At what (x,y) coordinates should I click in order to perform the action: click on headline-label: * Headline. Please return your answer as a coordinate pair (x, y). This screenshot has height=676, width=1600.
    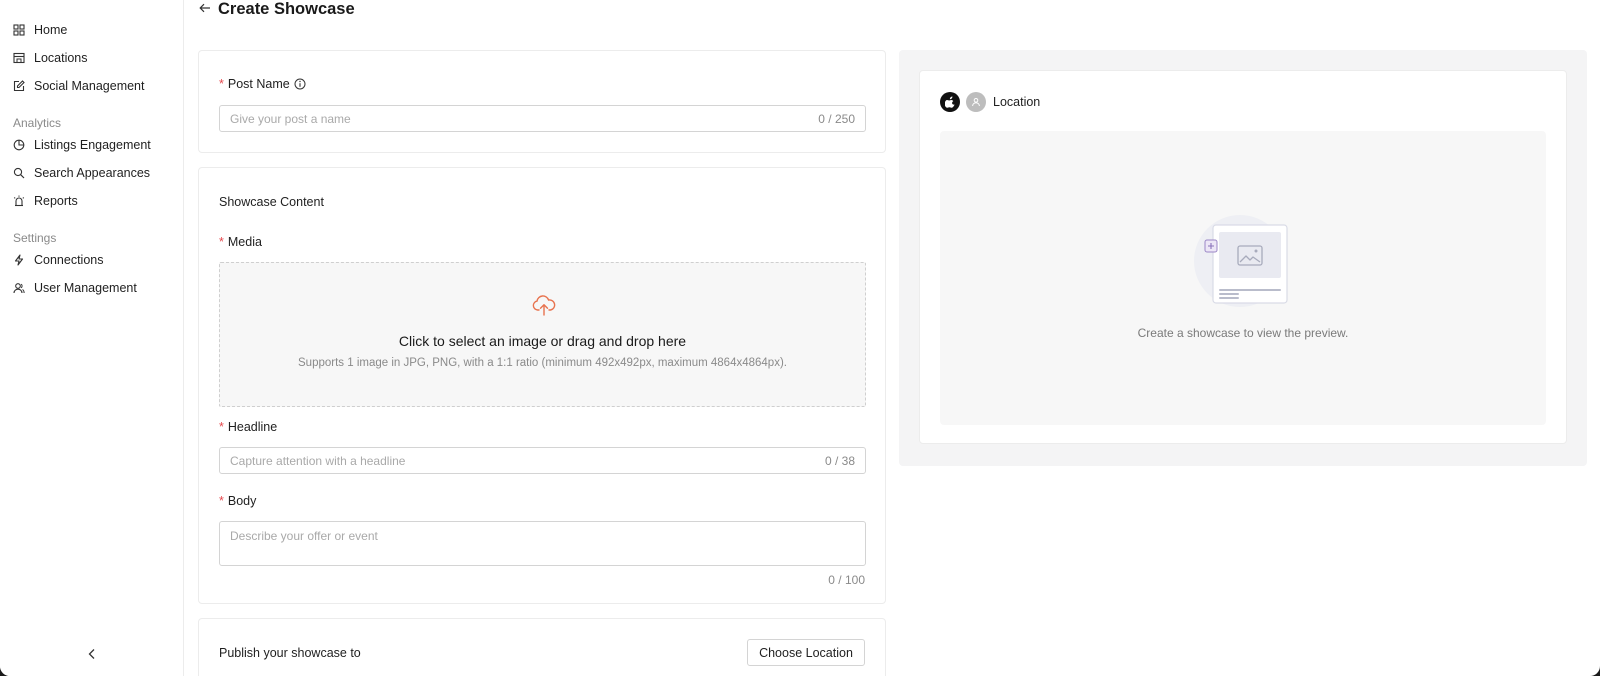
    Looking at the image, I should click on (248, 427).